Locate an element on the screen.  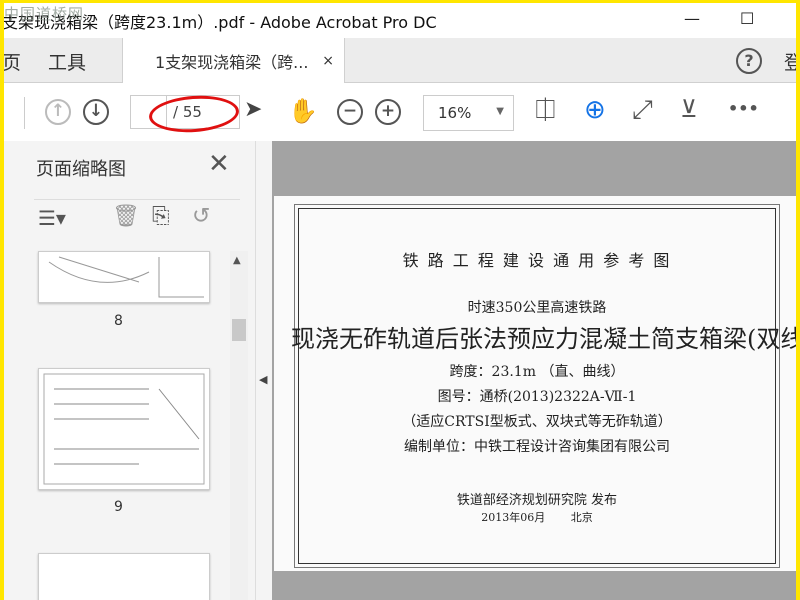
close-tab-icon: × is located at coordinates (328, 61).